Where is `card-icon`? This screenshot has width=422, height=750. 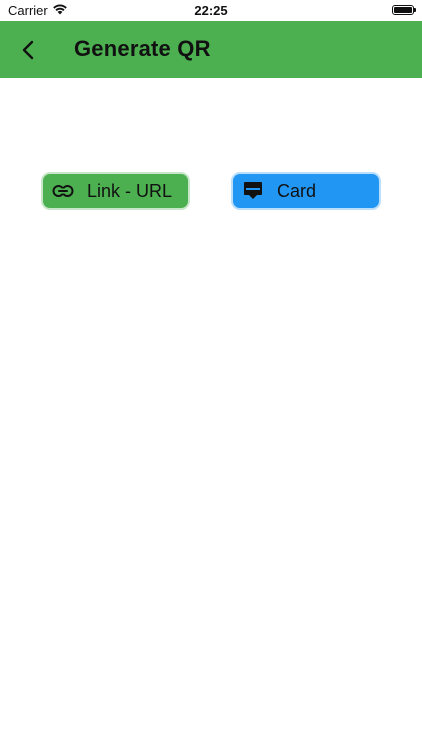 card-icon is located at coordinates (253, 191).